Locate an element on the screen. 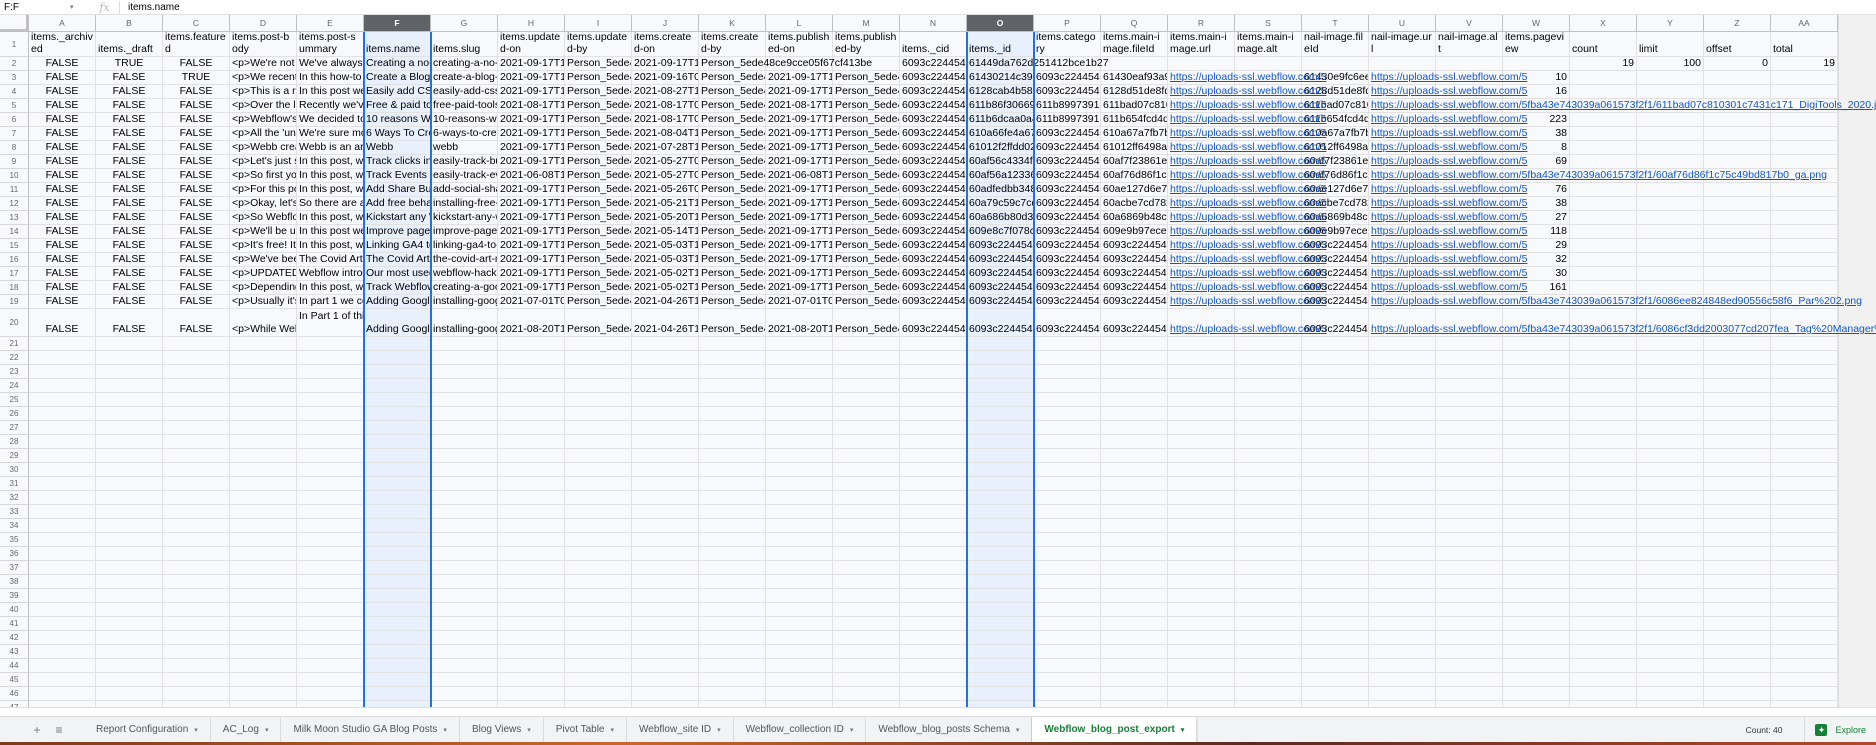 Image resolution: width=1876 pixels, height=745 pixels. column-header-f: F is located at coordinates (397, 23).